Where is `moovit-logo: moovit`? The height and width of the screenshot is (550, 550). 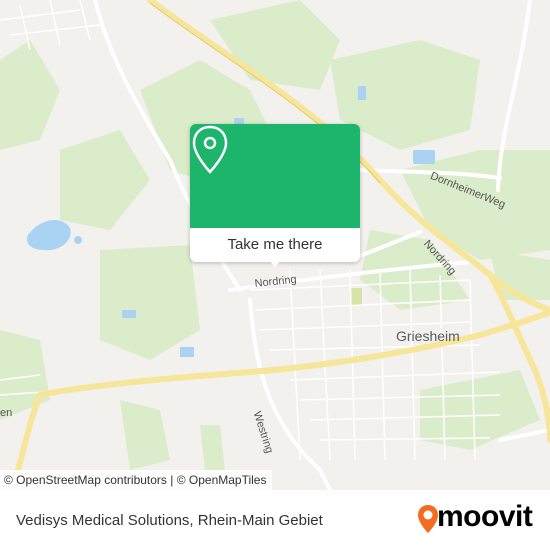
moovit-logo: moovit is located at coordinates (476, 518).